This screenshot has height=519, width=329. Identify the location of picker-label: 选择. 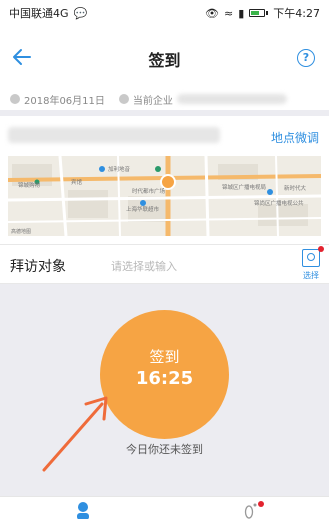
(311, 275).